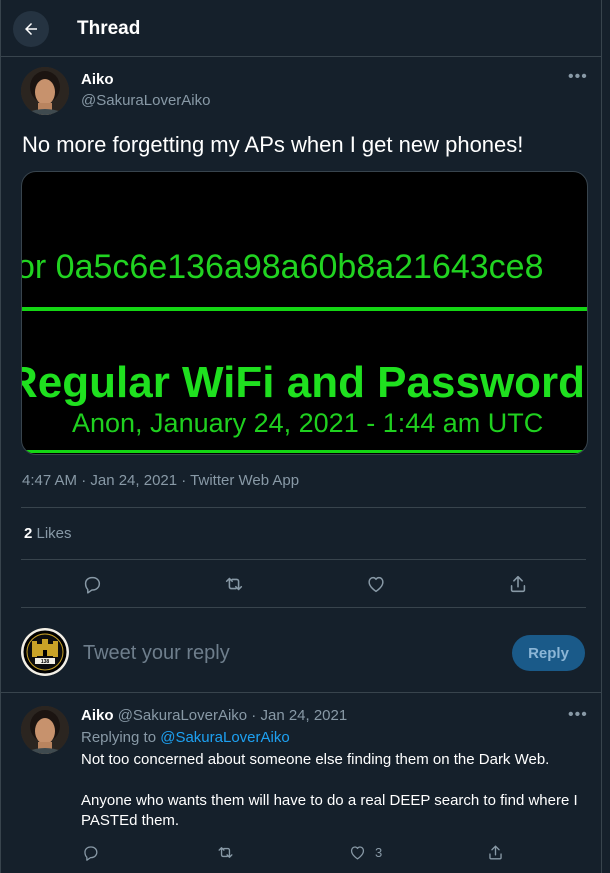 The image size is (610, 873). What do you see at coordinates (303, 507) in the screenshot?
I see `meta-divider` at bounding box center [303, 507].